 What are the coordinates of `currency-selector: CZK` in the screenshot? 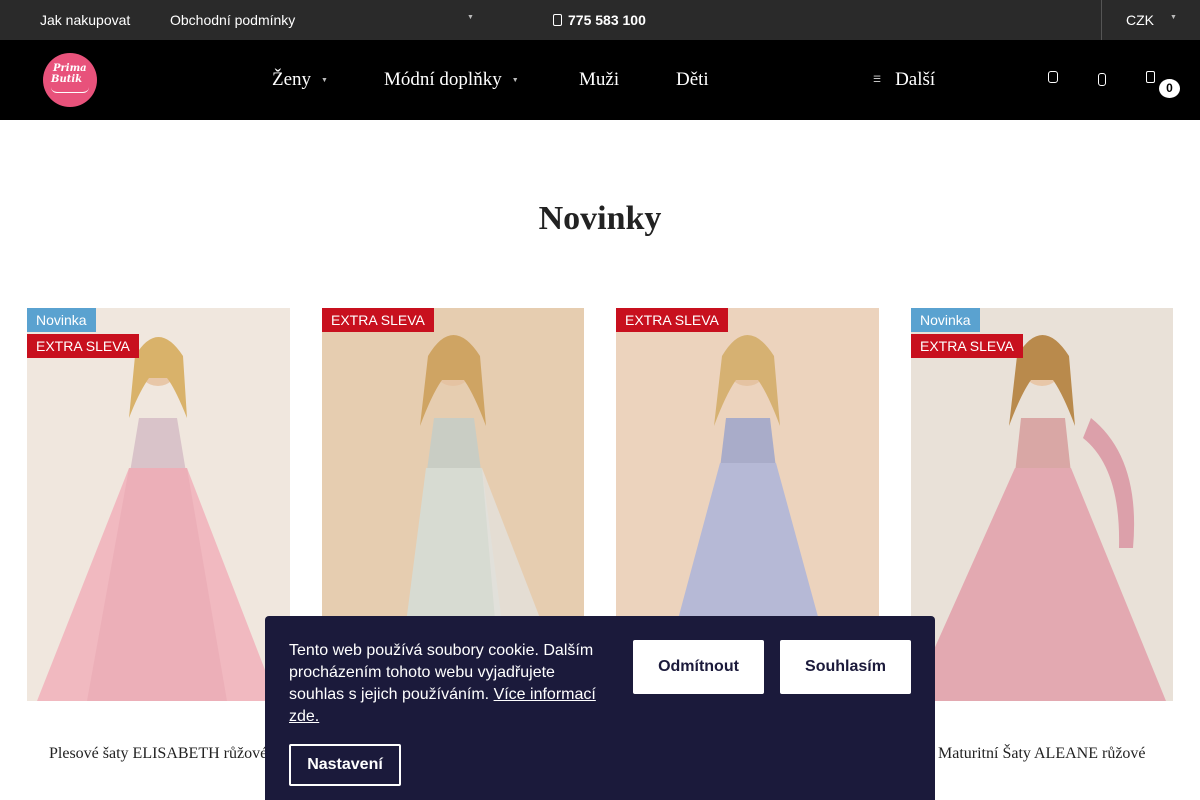 It's located at (1140, 20).